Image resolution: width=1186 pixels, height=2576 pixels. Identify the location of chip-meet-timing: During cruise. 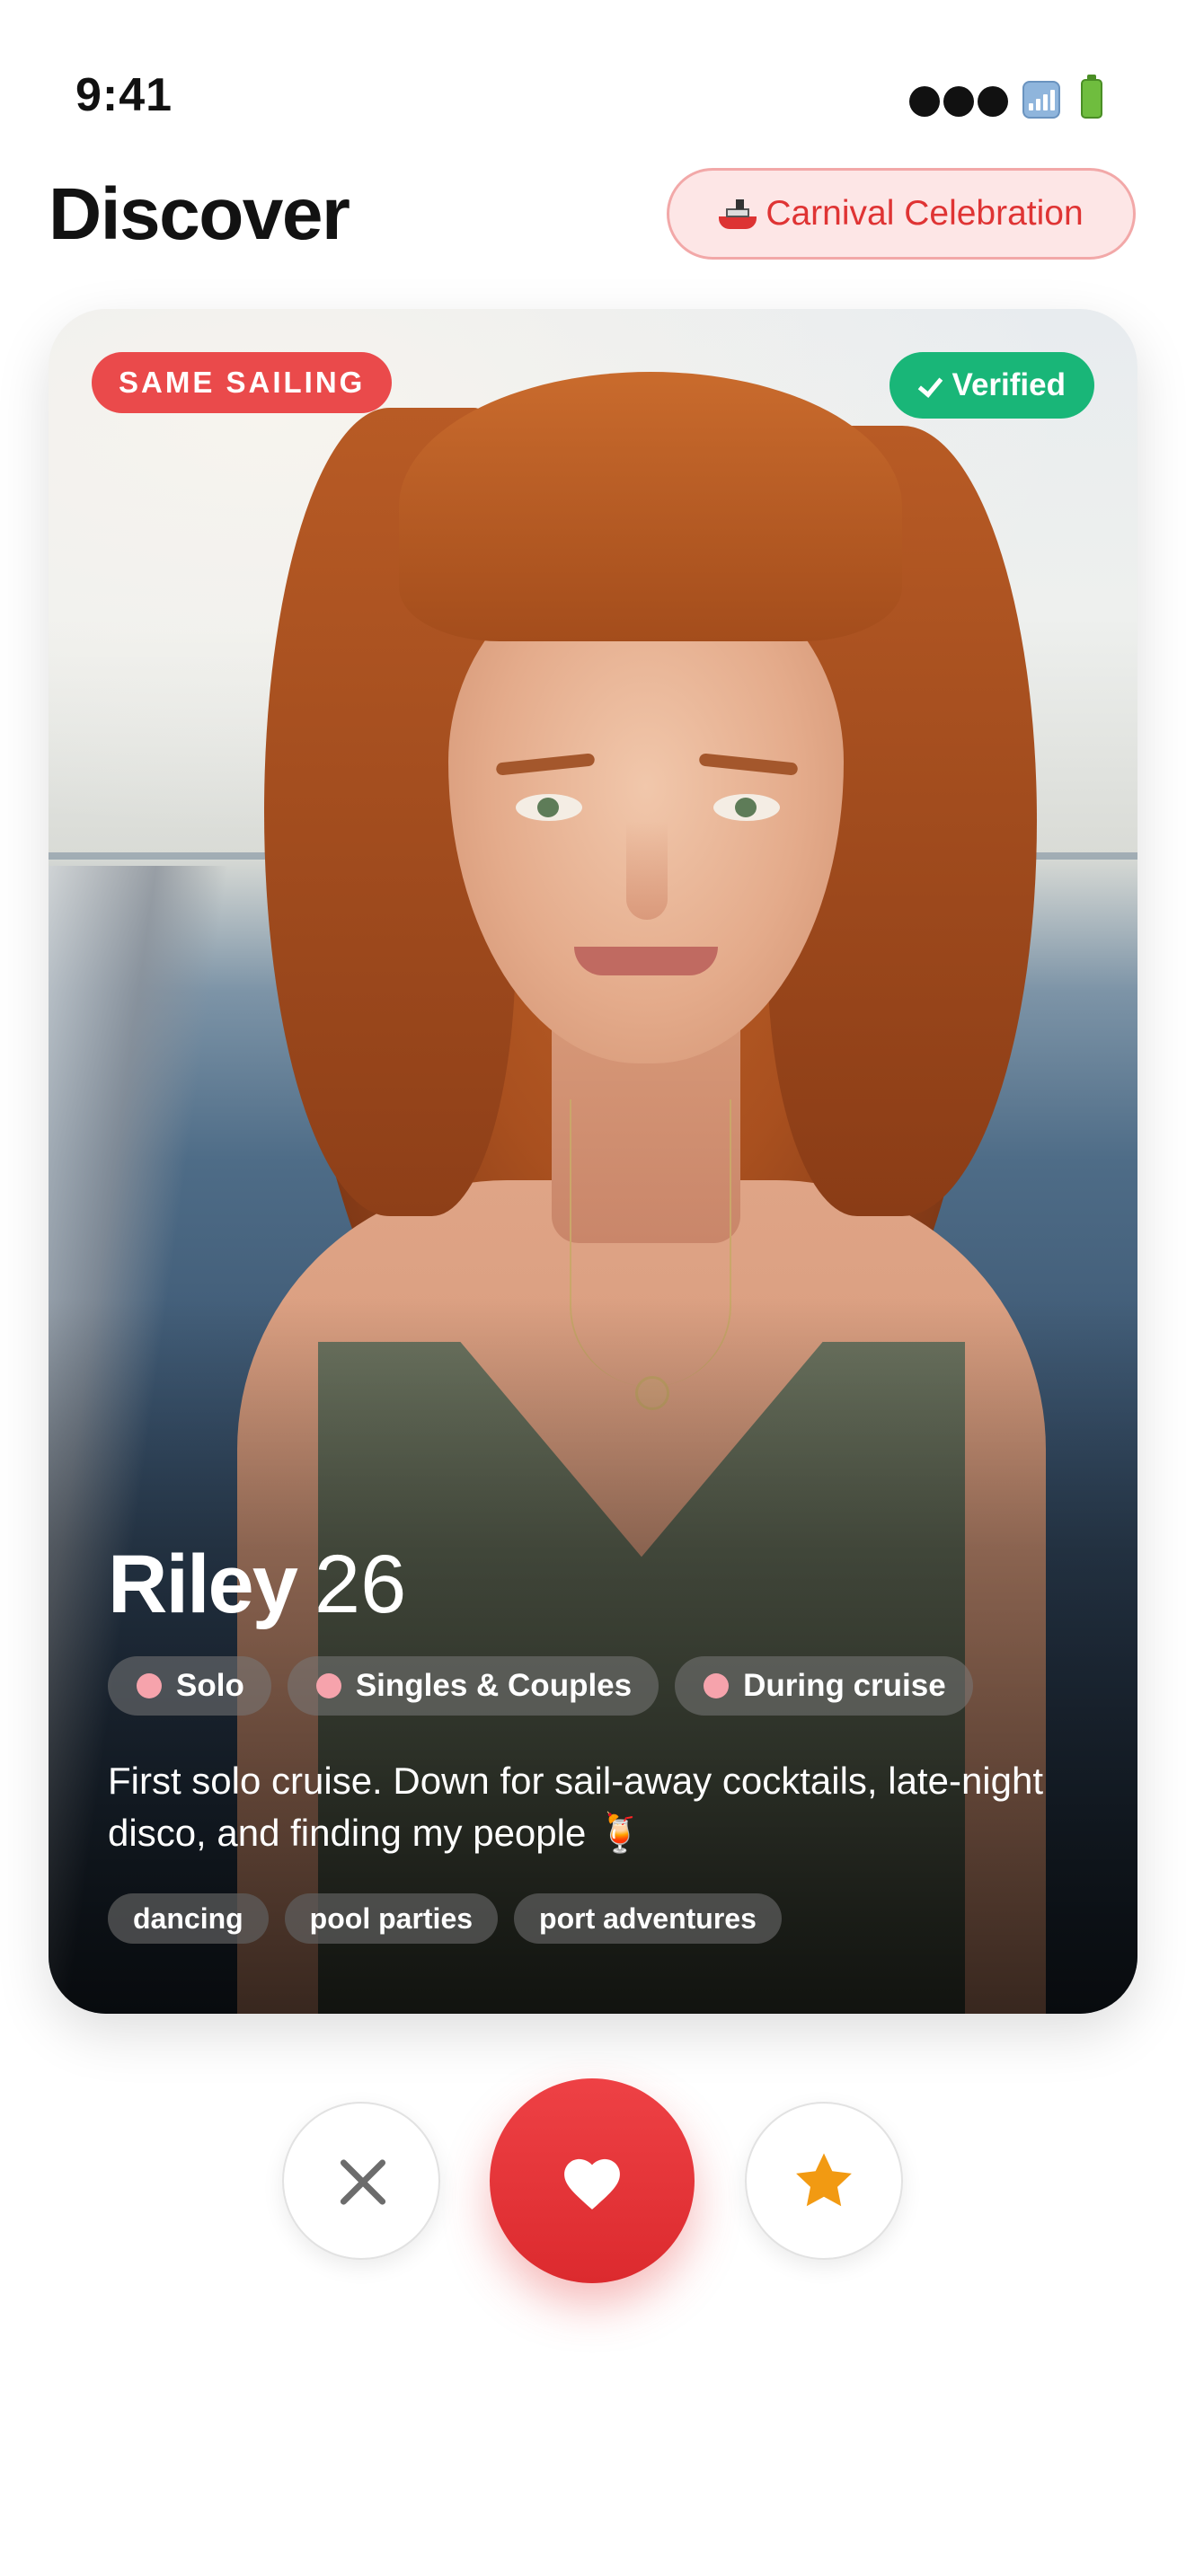
(824, 1686).